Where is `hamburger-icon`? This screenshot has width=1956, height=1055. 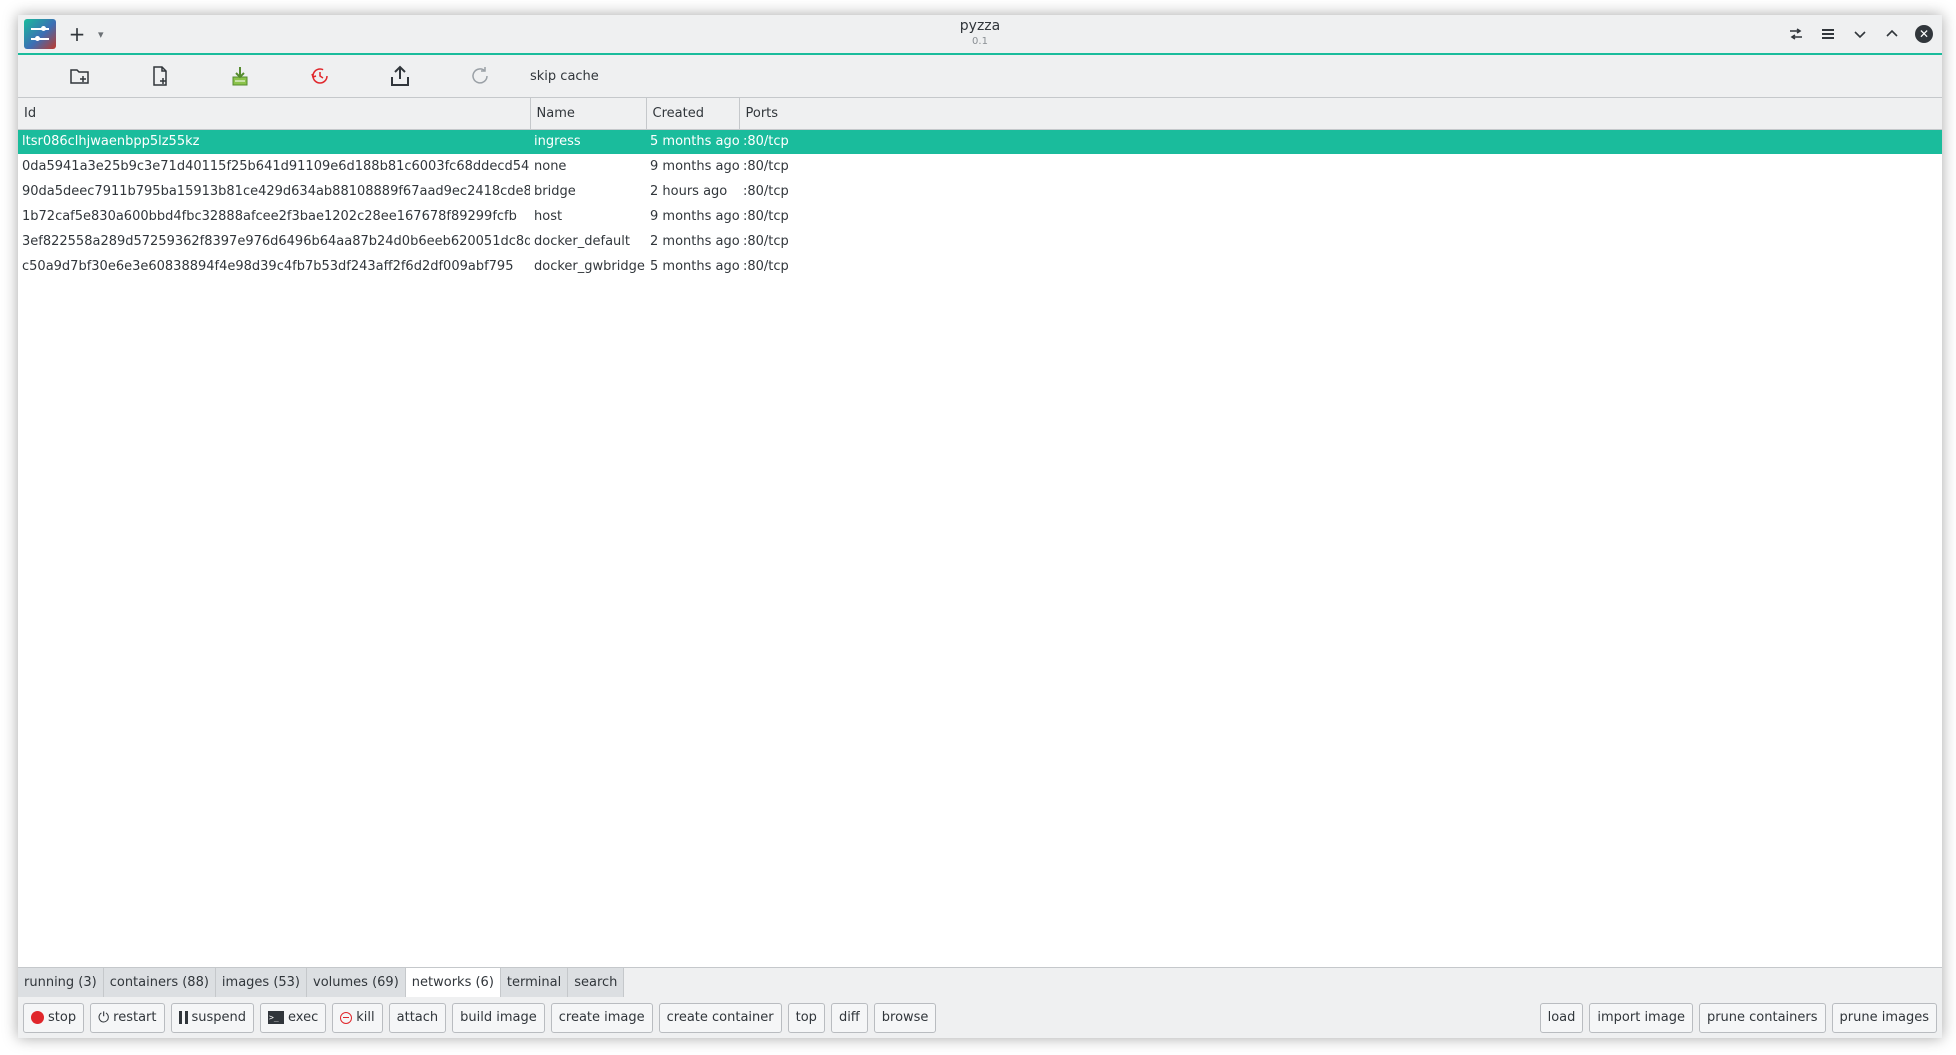
hamburger-icon is located at coordinates (1828, 34).